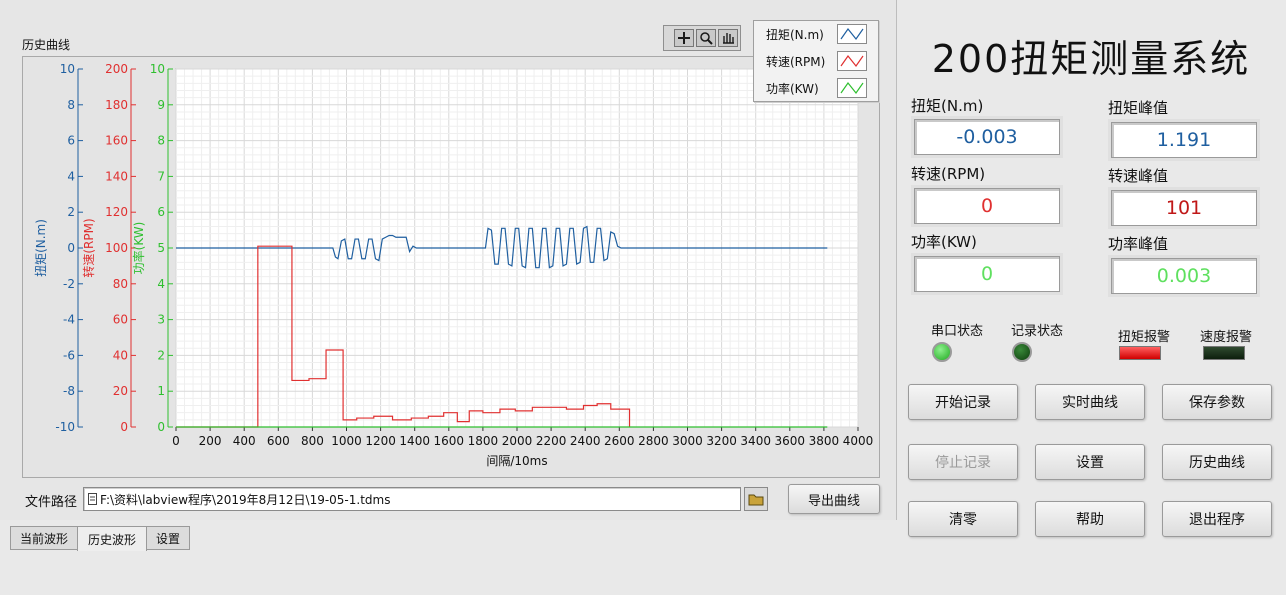  What do you see at coordinates (1226, 337) in the screenshot?
I see `speed-alarm-label: 速度报警` at bounding box center [1226, 337].